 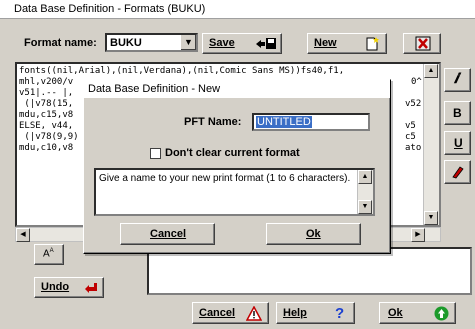 I want to click on floppy-disk-icon, so click(x=266, y=43).